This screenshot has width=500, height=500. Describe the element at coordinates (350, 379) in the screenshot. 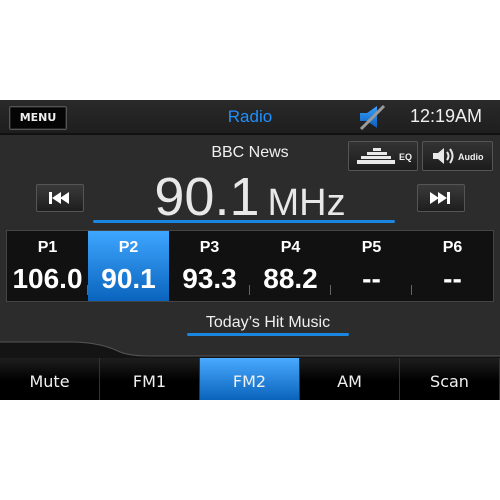

I see `tab-am: AM` at that location.